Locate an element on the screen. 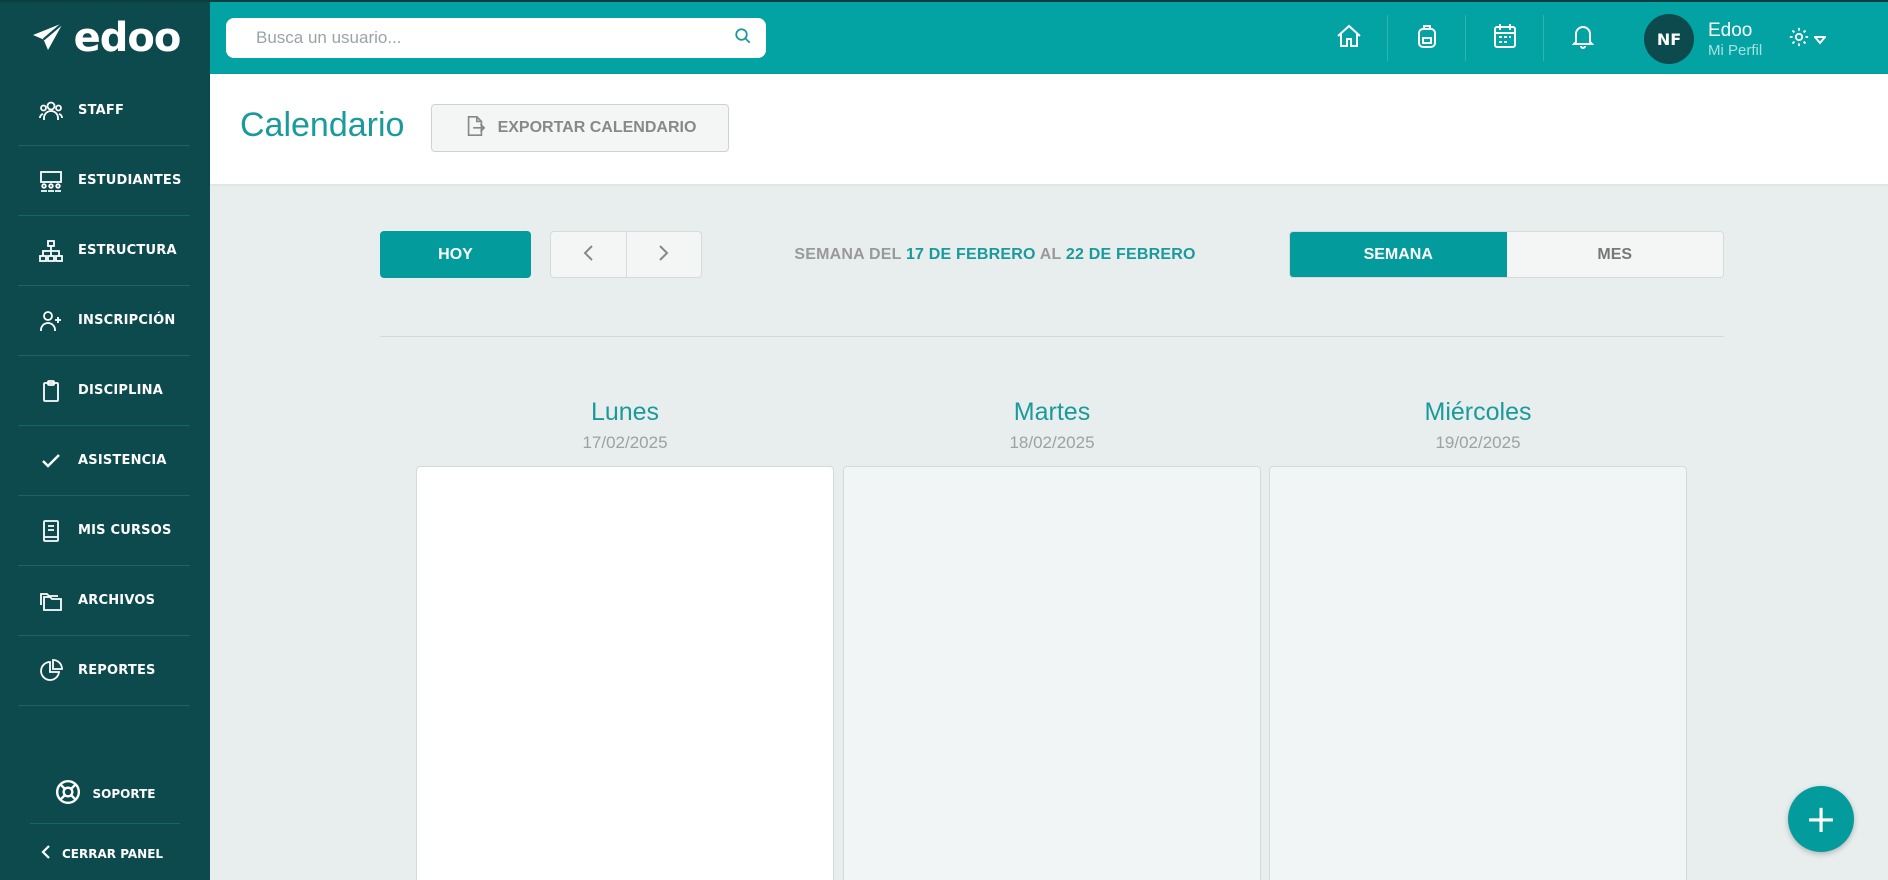 The image size is (1888, 880). chevron-down-icon is located at coordinates (1820, 39).